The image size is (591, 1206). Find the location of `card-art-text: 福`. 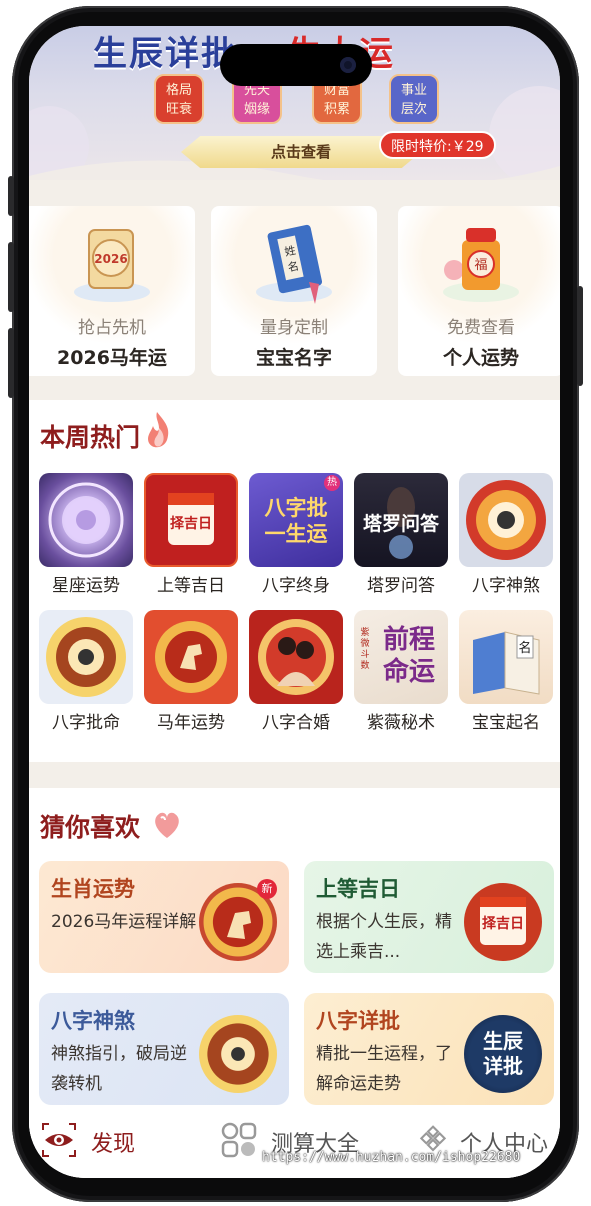

card-art-text: 福 is located at coordinates (480, 265).